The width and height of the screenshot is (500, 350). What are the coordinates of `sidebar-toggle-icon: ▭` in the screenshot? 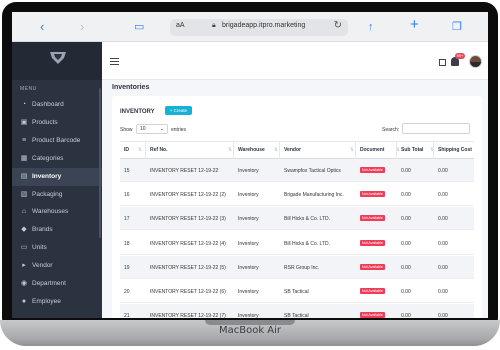 It's located at (139, 27).